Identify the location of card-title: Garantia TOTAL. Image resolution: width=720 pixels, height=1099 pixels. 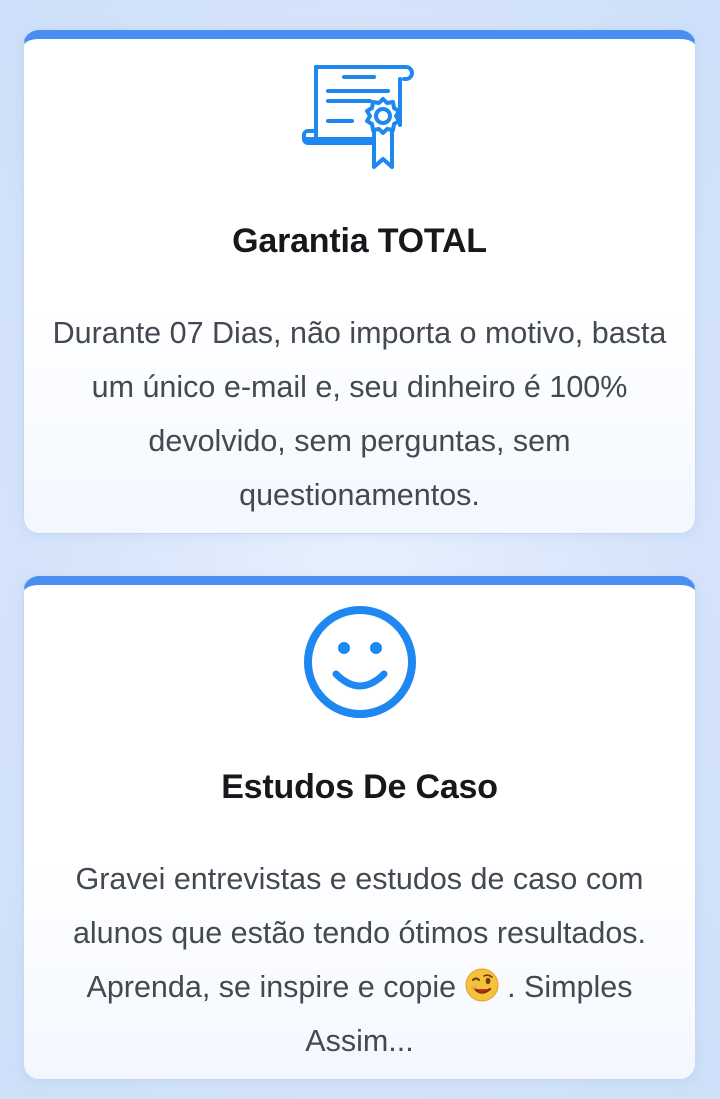
(359, 241).